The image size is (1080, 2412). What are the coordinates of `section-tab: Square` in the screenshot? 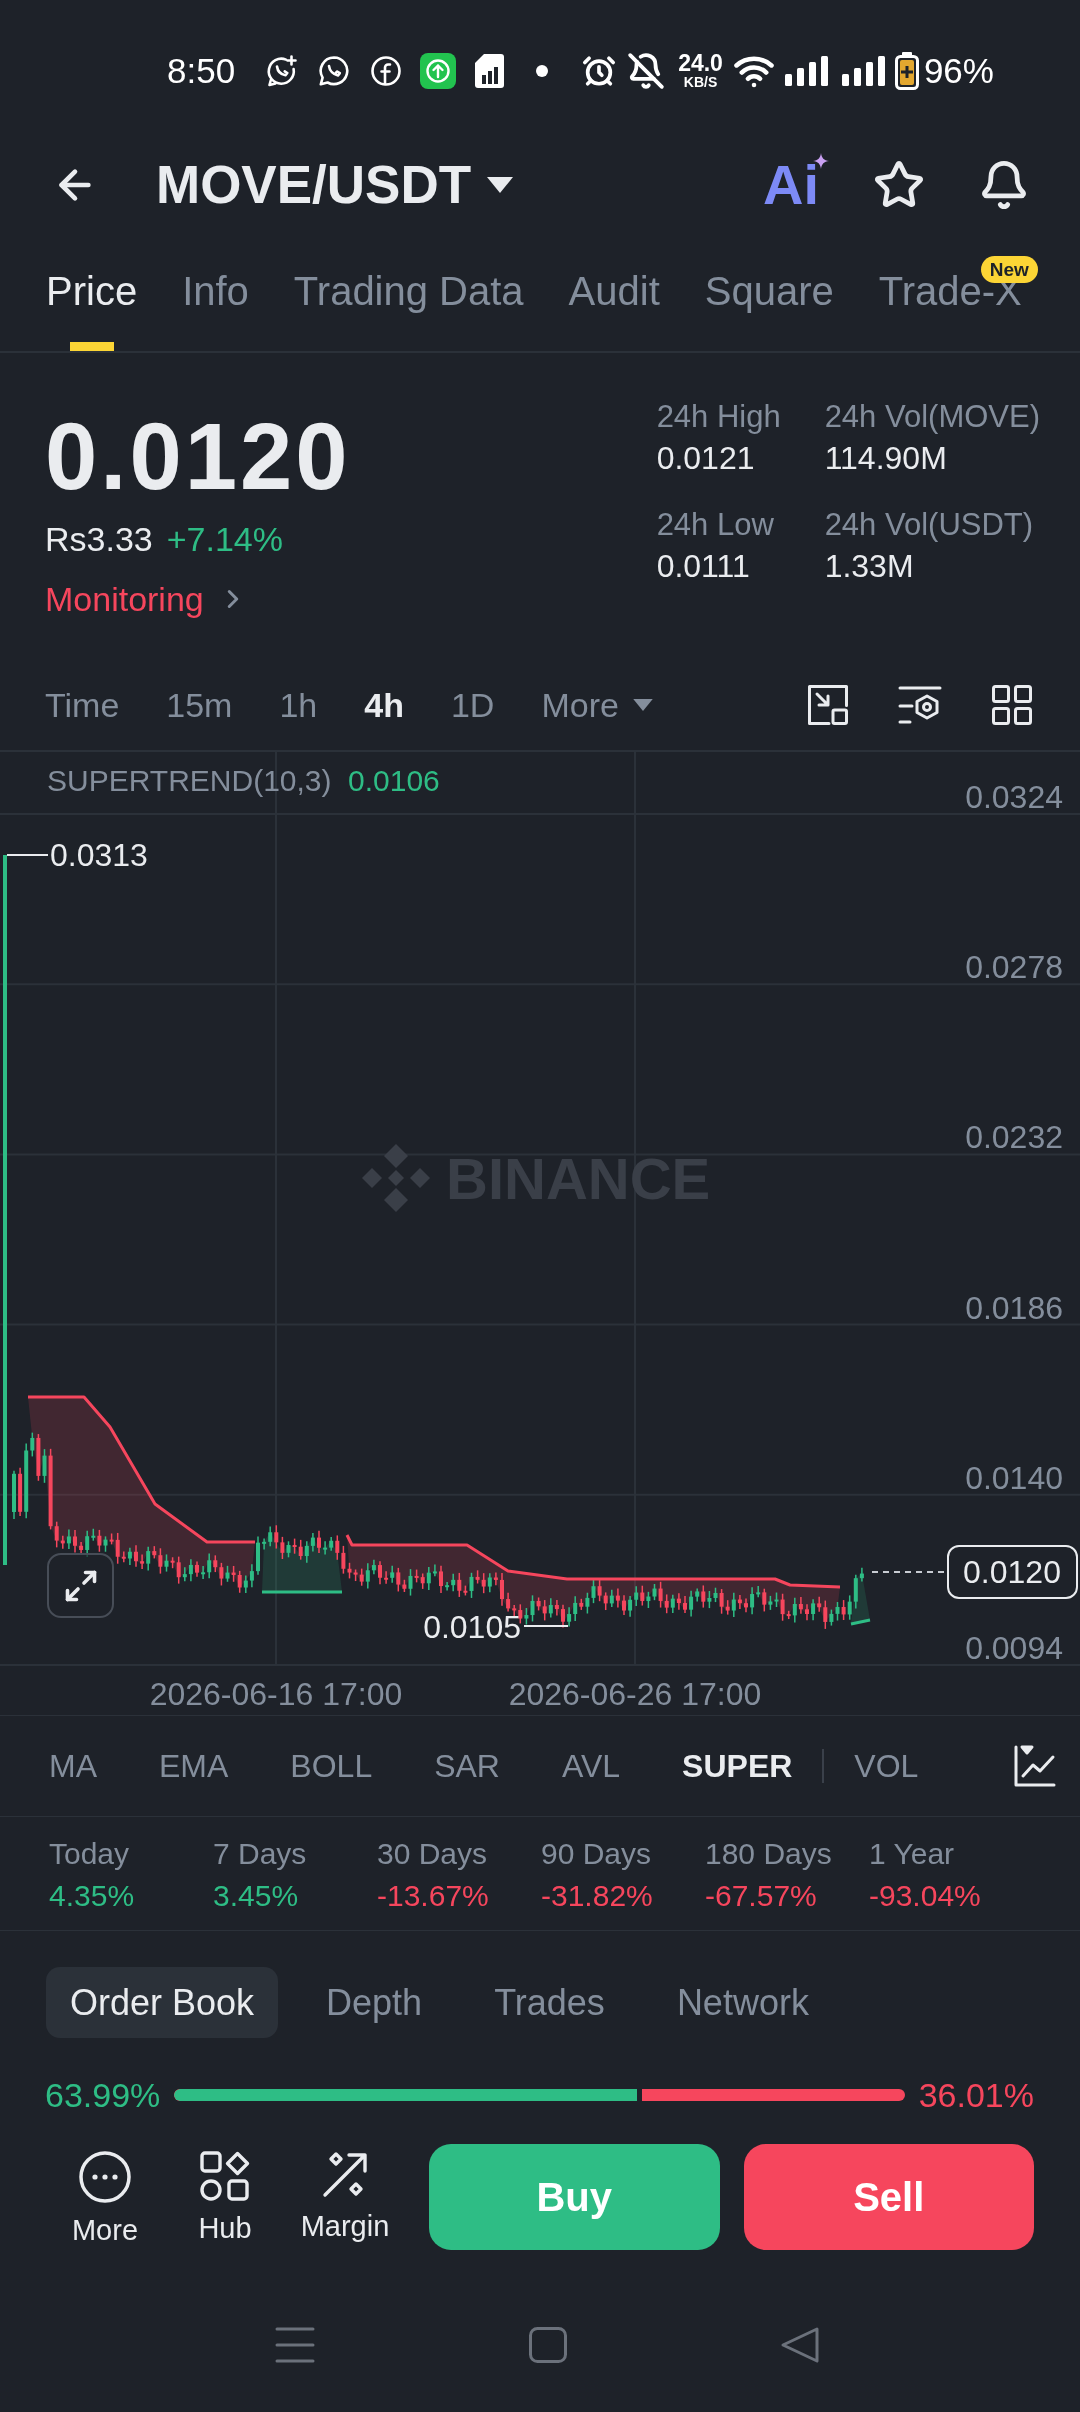 It's located at (769, 309).